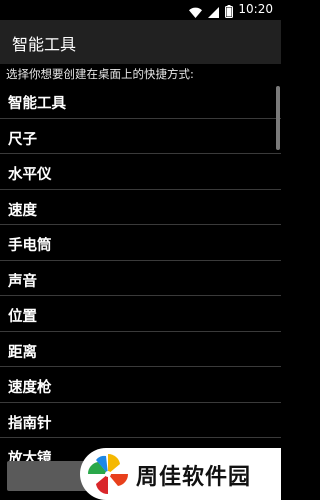  I want to click on list-item-speed-gun: 速度枪, so click(140, 385).